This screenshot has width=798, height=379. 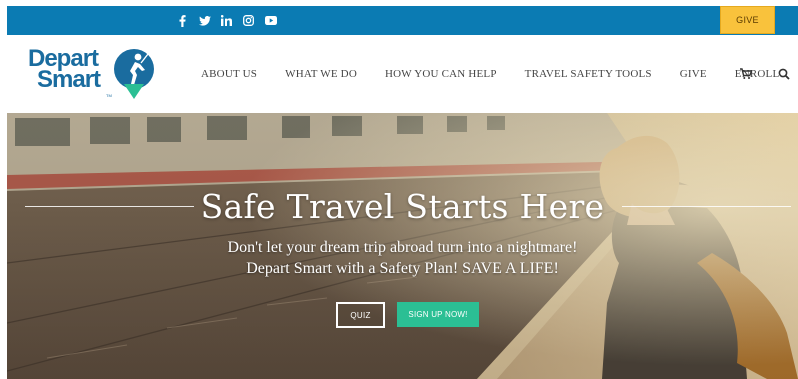 What do you see at coordinates (64, 69) in the screenshot?
I see `logo-wordmark: Depart Smart` at bounding box center [64, 69].